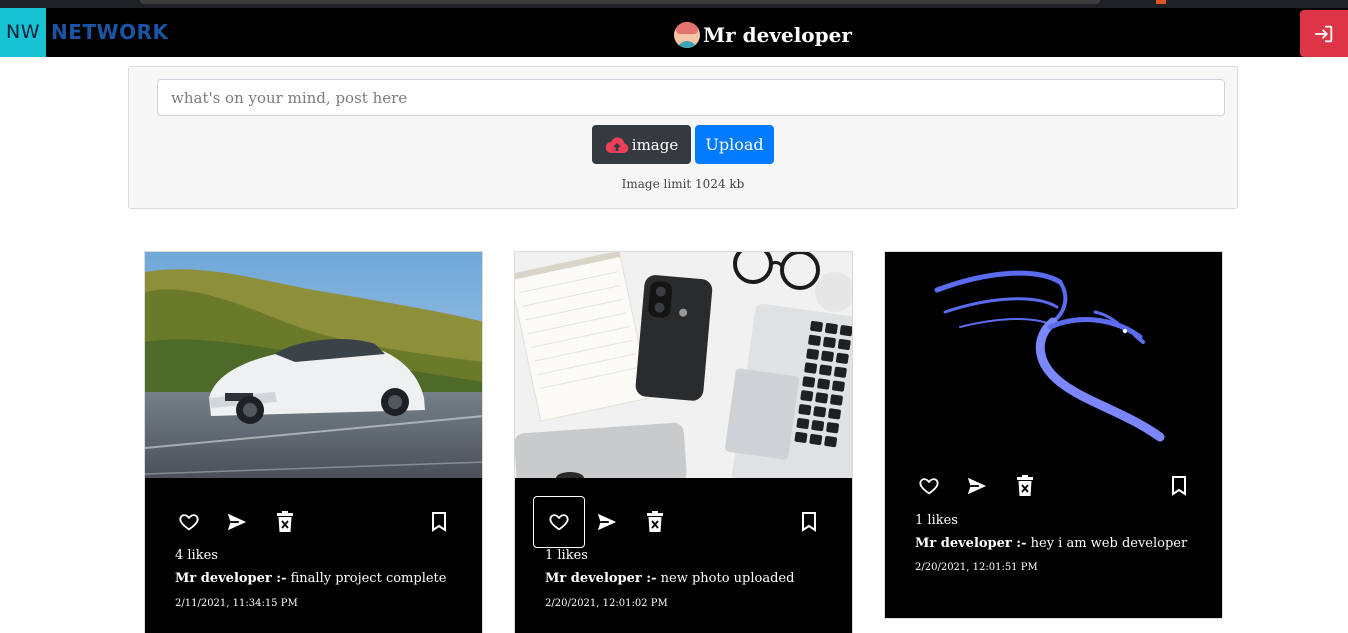  I want to click on browser-top-strip, so click(674, 4).